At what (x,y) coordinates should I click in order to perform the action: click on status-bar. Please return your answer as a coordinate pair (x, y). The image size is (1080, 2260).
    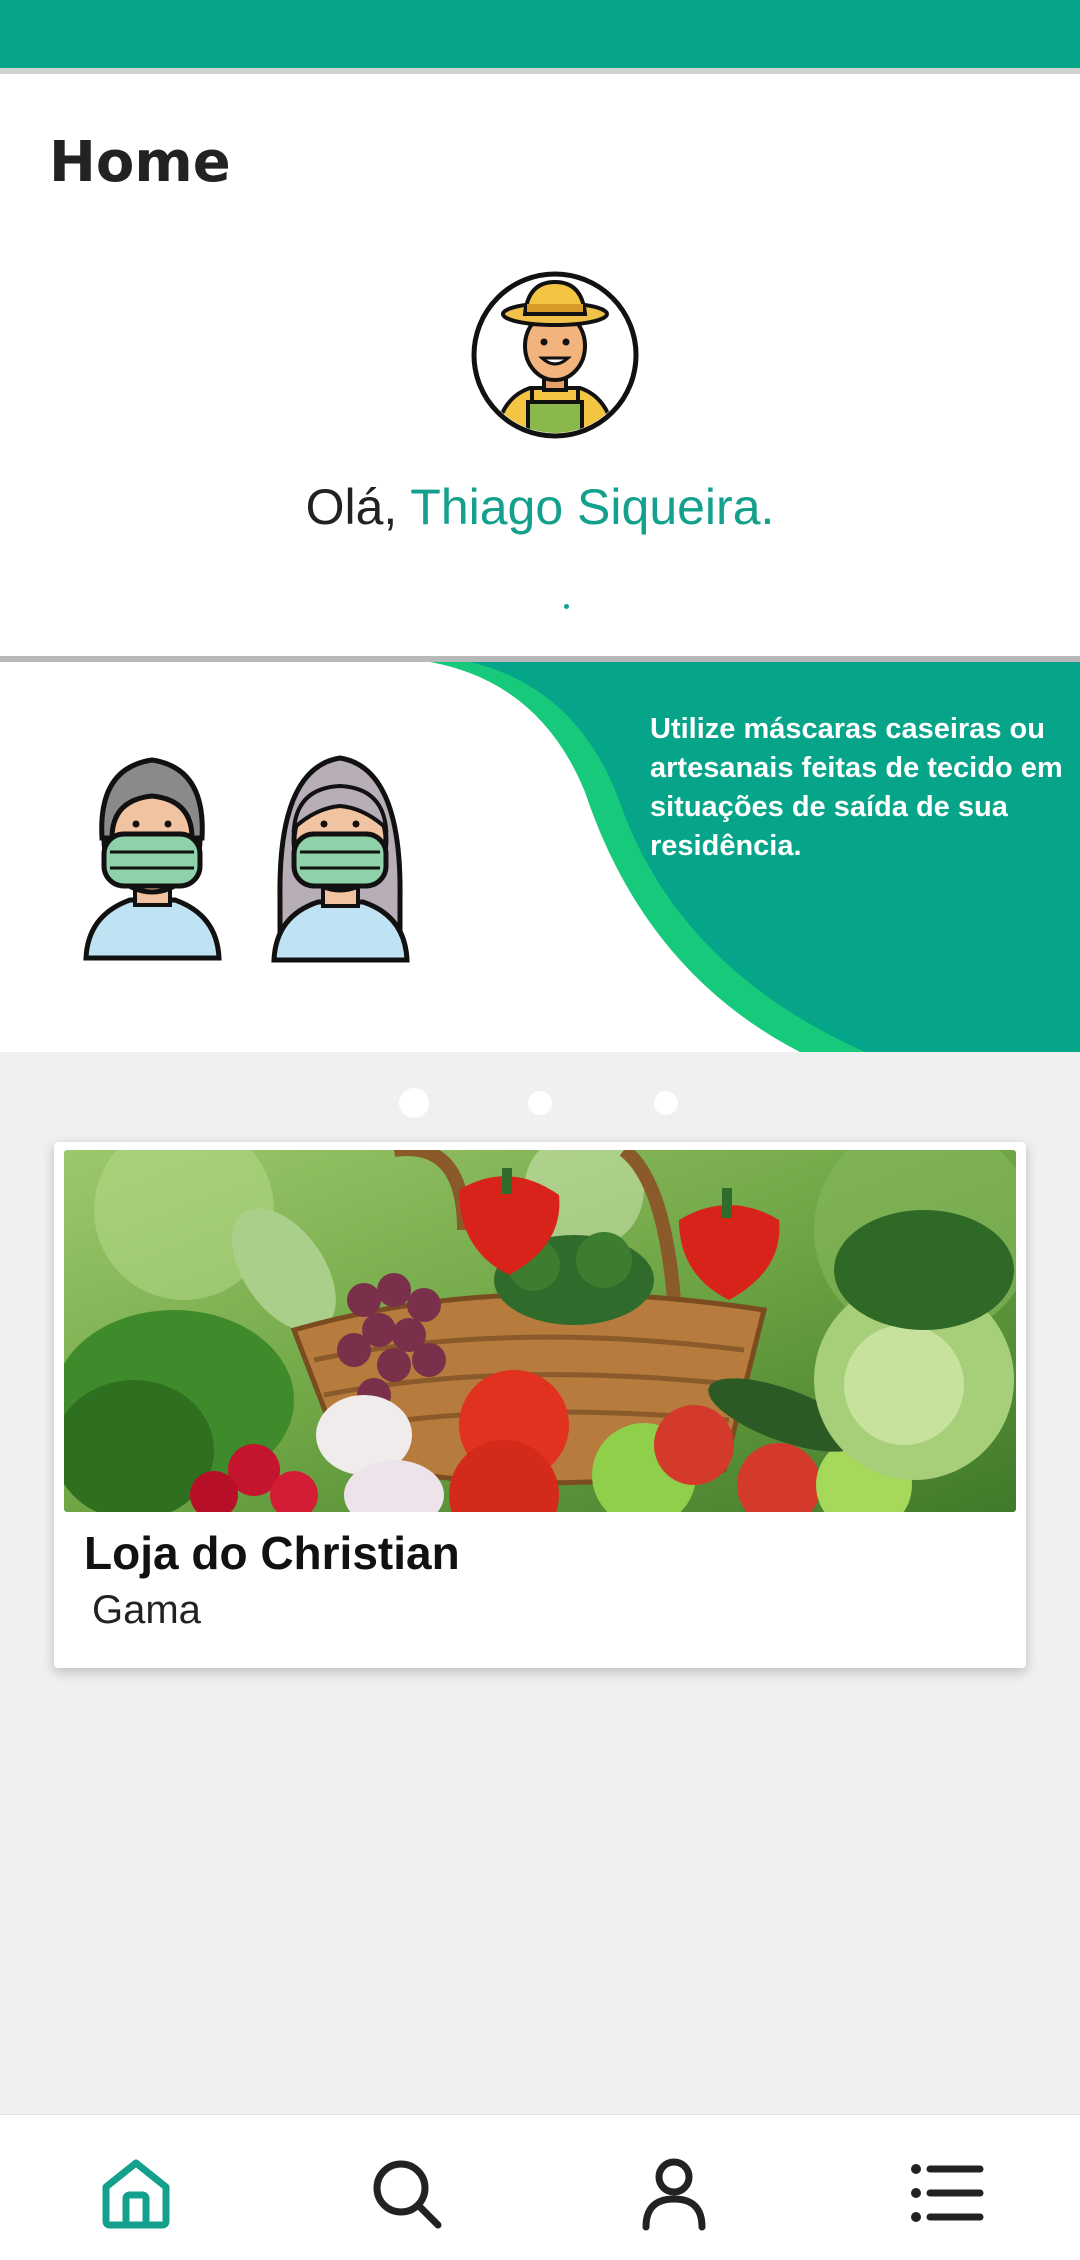
    Looking at the image, I should click on (540, 37).